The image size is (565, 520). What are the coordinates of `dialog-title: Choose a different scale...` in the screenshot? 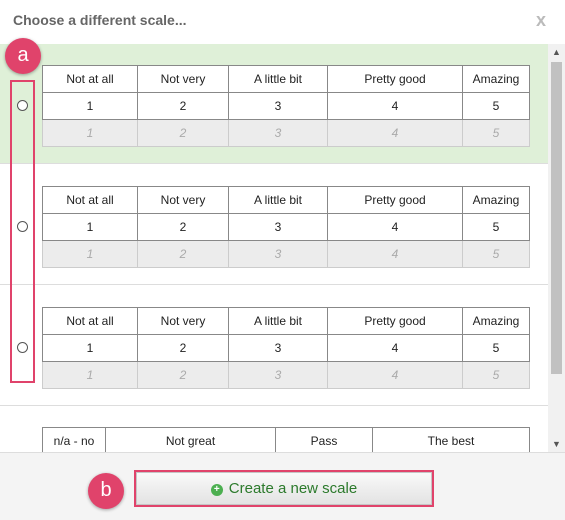 It's located at (100, 20).